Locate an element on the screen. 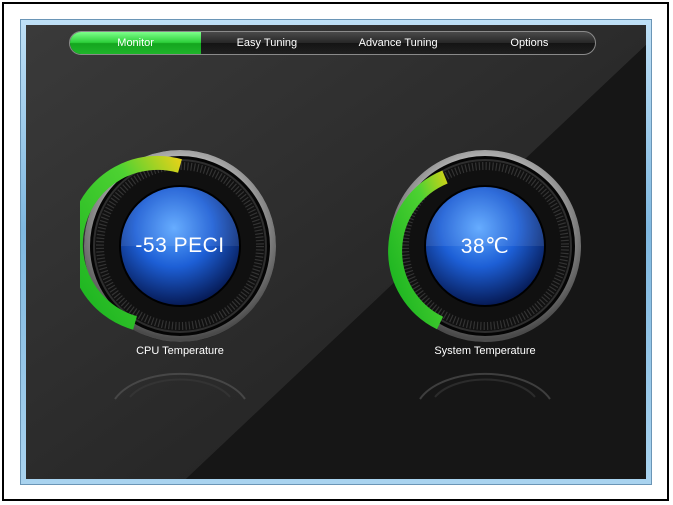 Image resolution: width=673 pixels, height=505 pixels. tab-easy-tuning: Easy Tuning is located at coordinates (266, 43).